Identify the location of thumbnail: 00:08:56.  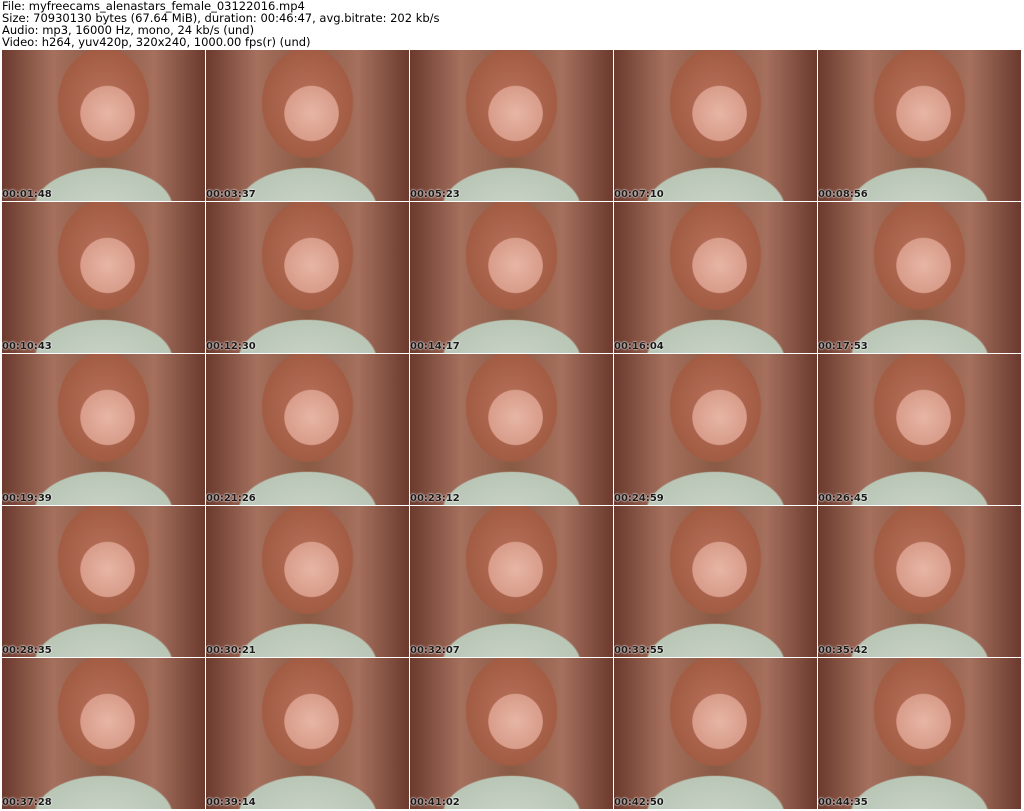
(919, 125).